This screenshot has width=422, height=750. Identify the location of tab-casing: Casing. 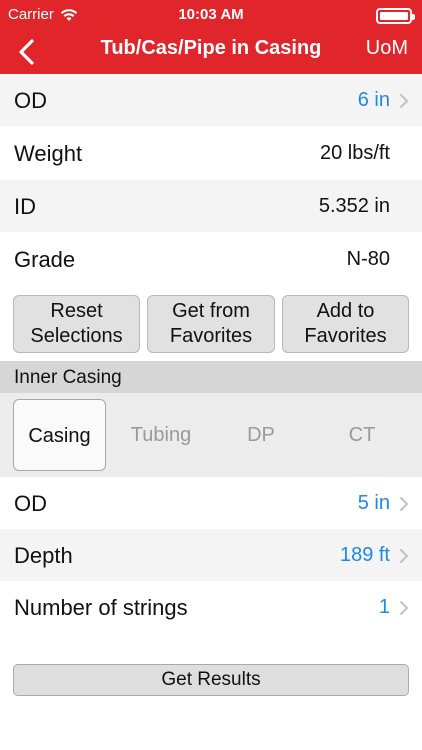
(59, 435).